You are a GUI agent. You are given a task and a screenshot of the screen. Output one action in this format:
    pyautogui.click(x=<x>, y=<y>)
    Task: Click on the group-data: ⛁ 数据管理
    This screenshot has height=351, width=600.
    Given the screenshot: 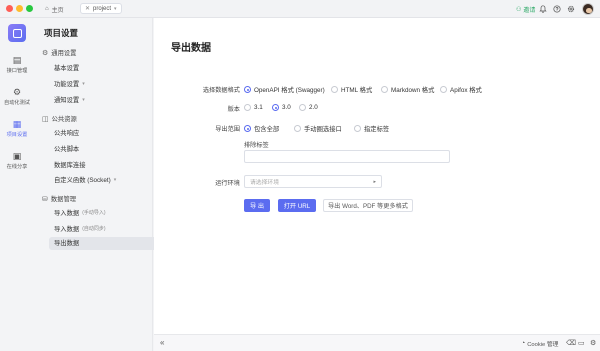 What is the action you would take?
    pyautogui.click(x=59, y=199)
    